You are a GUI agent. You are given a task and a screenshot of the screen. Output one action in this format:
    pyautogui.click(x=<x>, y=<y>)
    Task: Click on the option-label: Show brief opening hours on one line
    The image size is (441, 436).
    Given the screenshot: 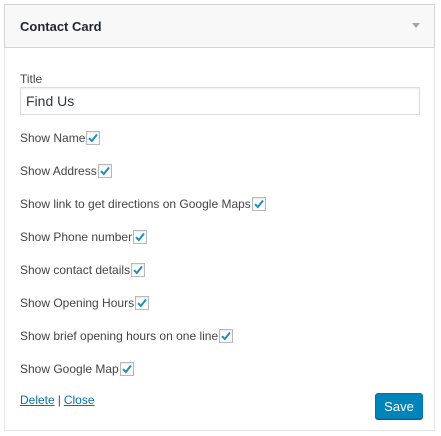 What is the action you would take?
    pyautogui.click(x=119, y=336)
    